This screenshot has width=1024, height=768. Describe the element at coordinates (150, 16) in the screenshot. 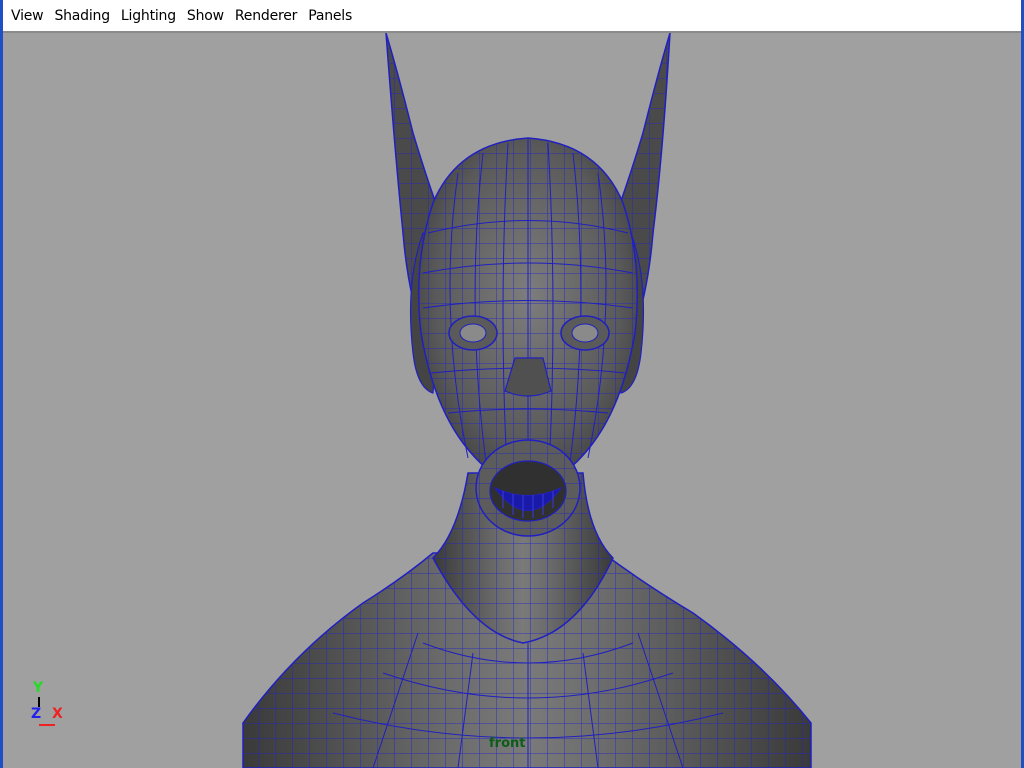

I see `menu-lighting: Lighting` at that location.